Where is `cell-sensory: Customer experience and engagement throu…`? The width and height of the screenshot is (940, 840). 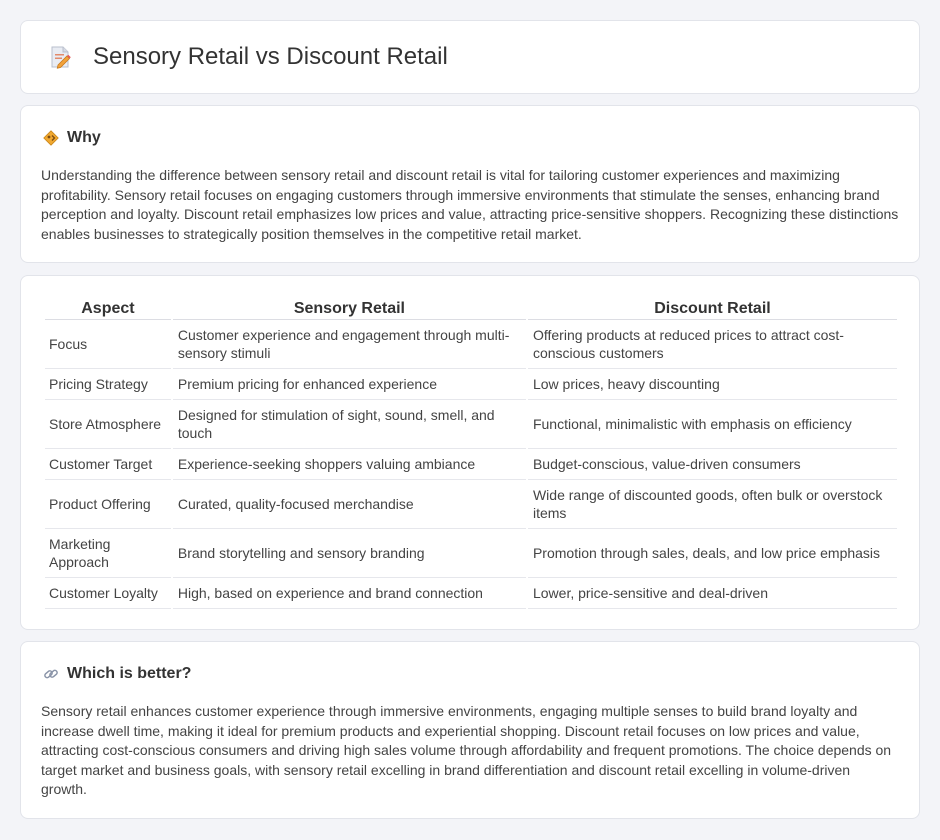
cell-sensory: Customer experience and engagement throu… is located at coordinates (349, 344).